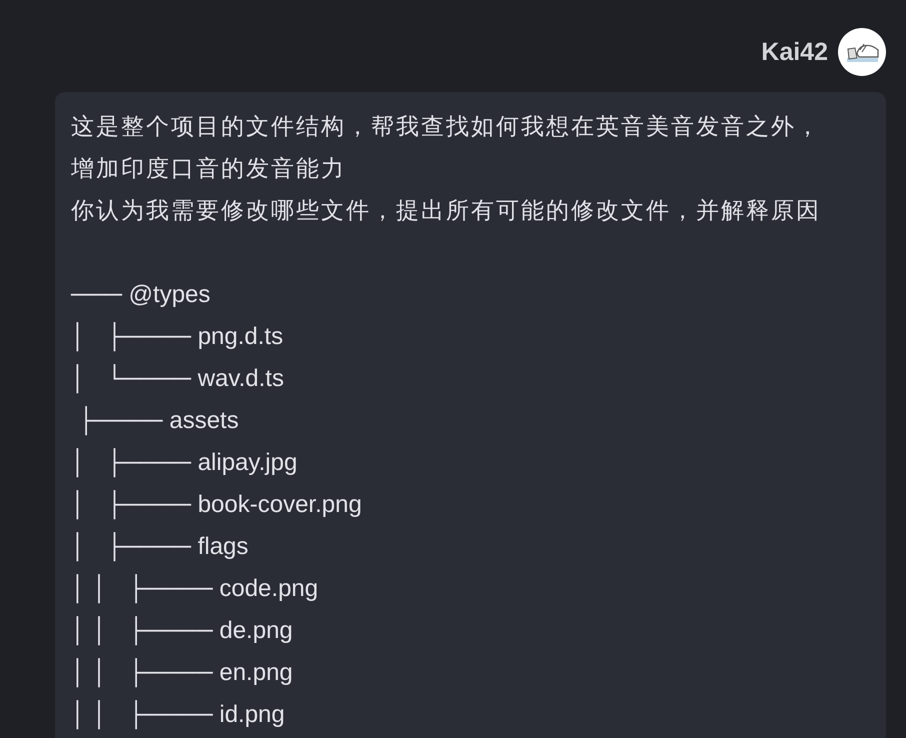 This screenshot has height=738, width=906. I want to click on tree-line: │ ├──── flags, so click(159, 547).